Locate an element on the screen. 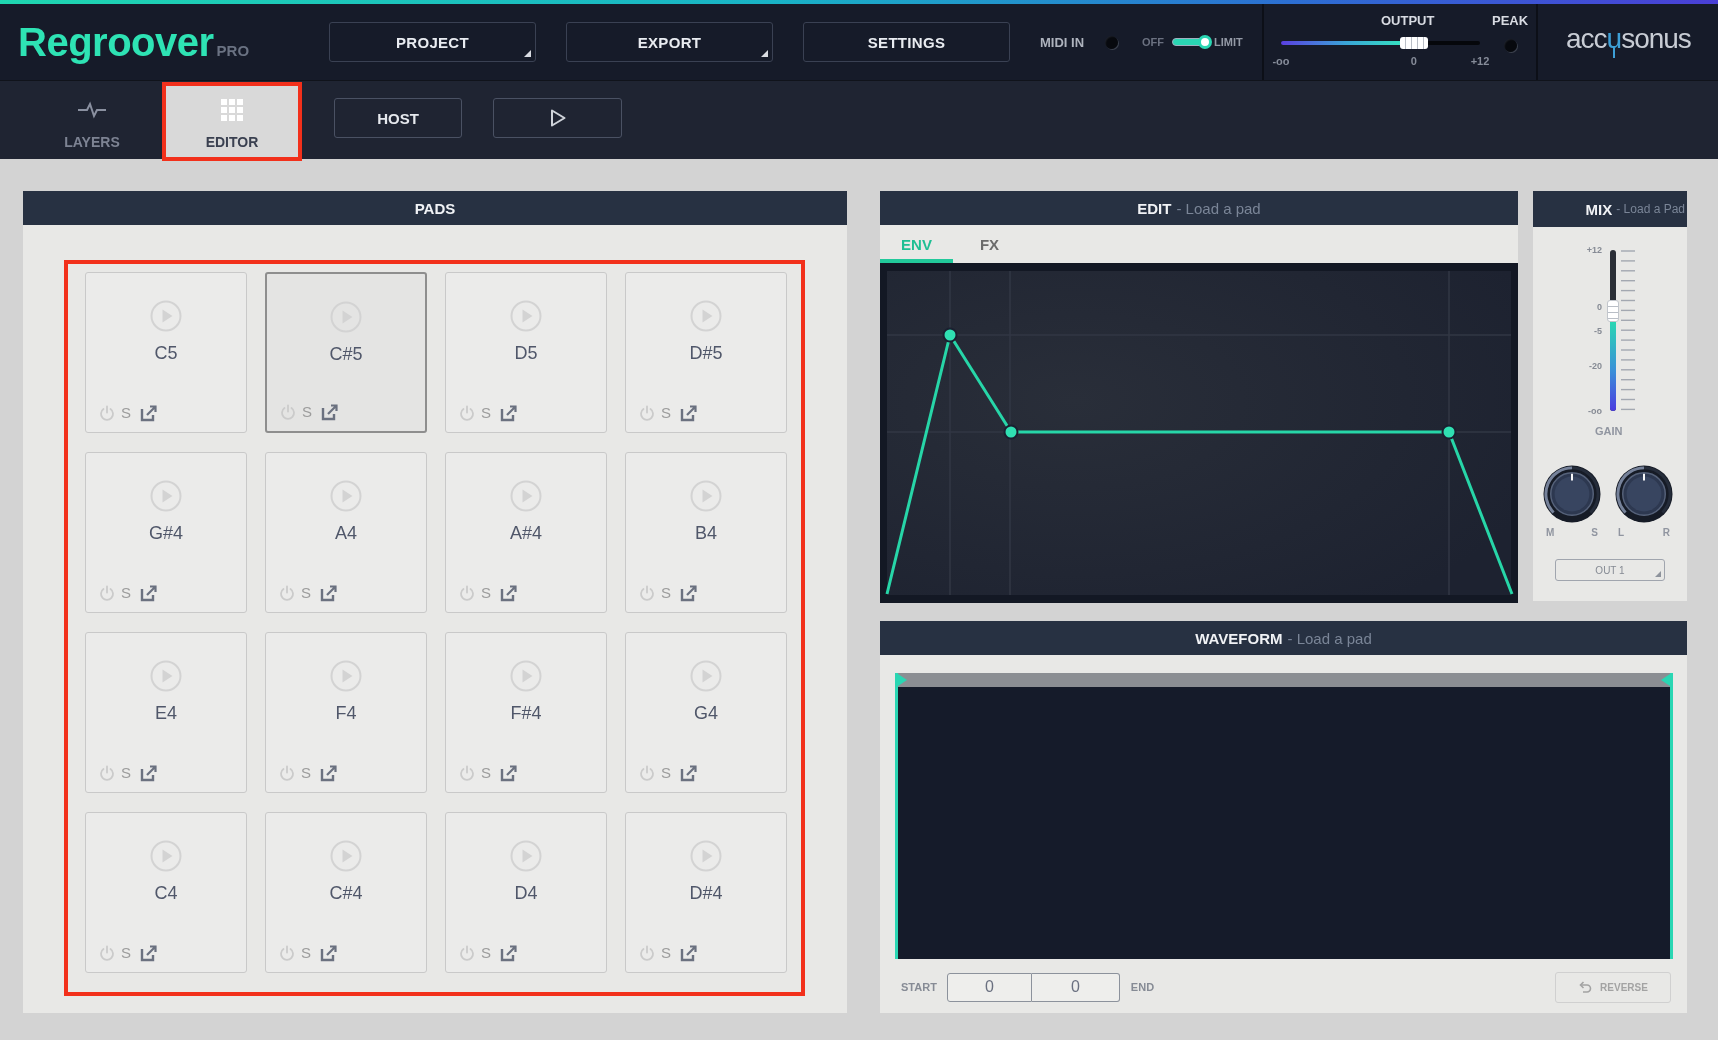 The width and height of the screenshot is (1718, 1040). end-marker-icon is located at coordinates (1665, 680).